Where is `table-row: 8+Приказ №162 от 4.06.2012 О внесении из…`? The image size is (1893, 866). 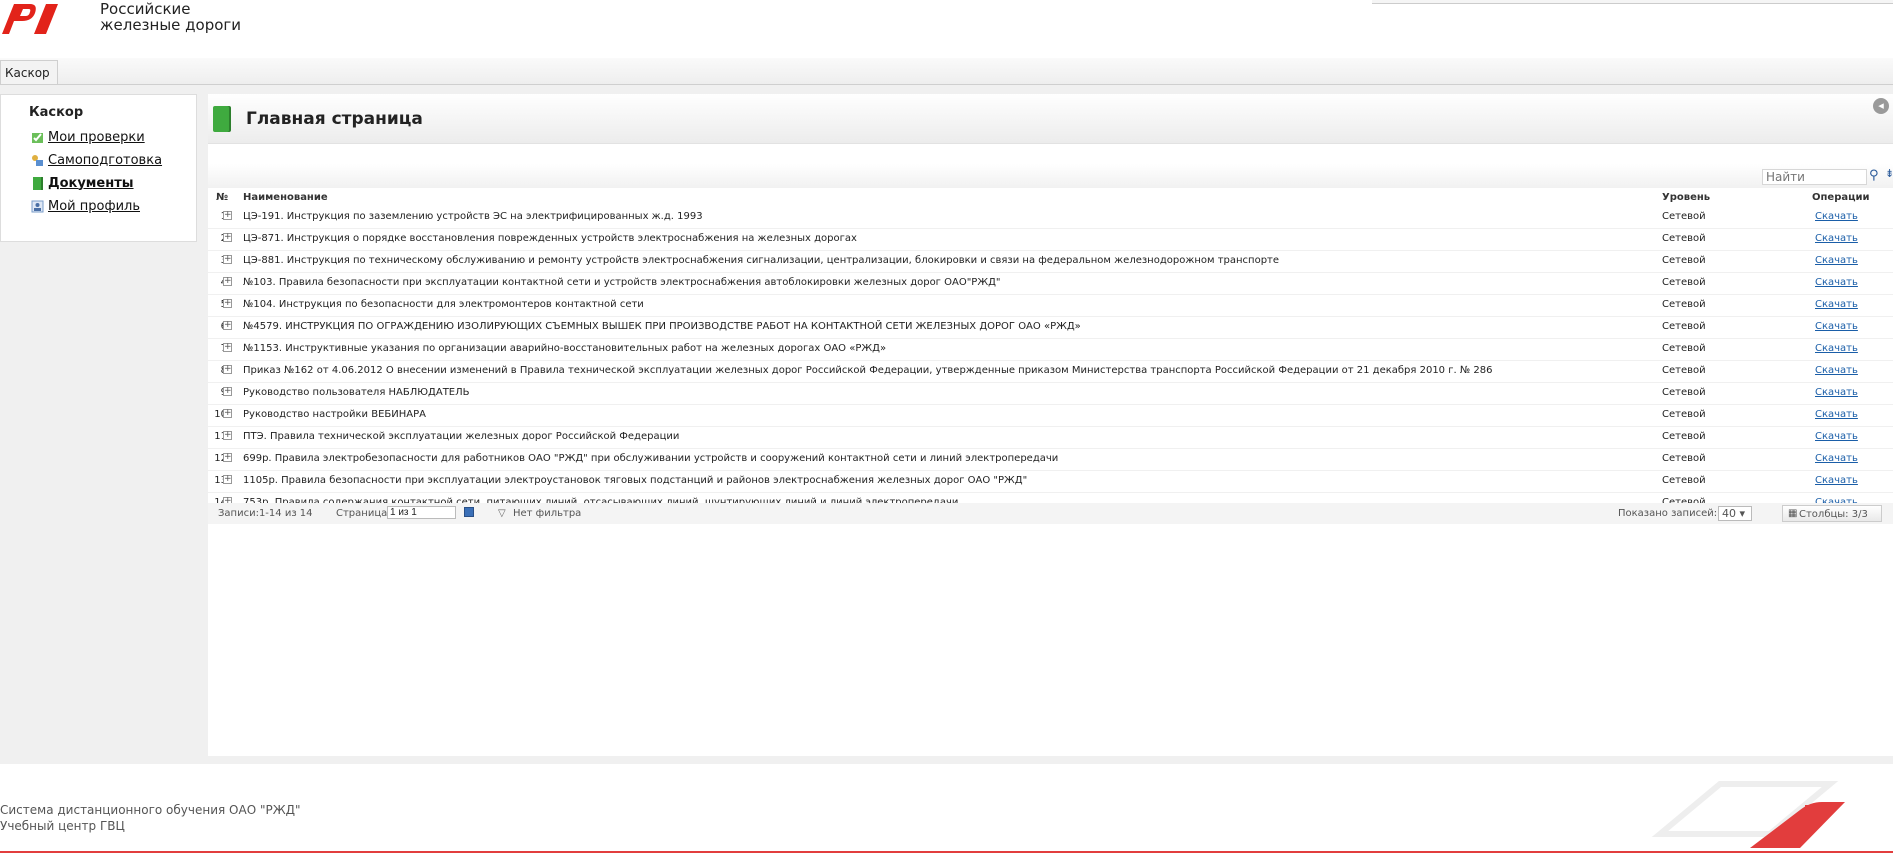
table-row: 8+Приказ №162 от 4.06.2012 О внесении из… is located at coordinates (1050, 372).